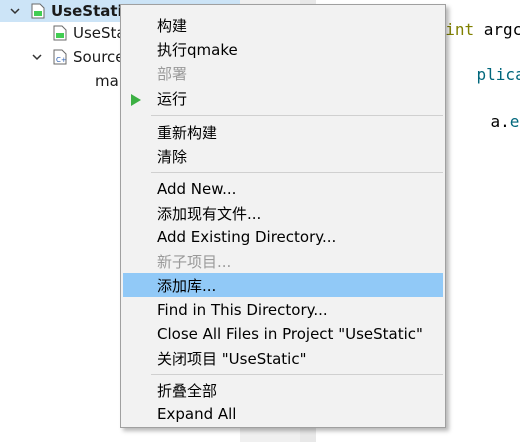  Describe the element at coordinates (464, 29) in the screenshot. I see `code-token: int` at that location.